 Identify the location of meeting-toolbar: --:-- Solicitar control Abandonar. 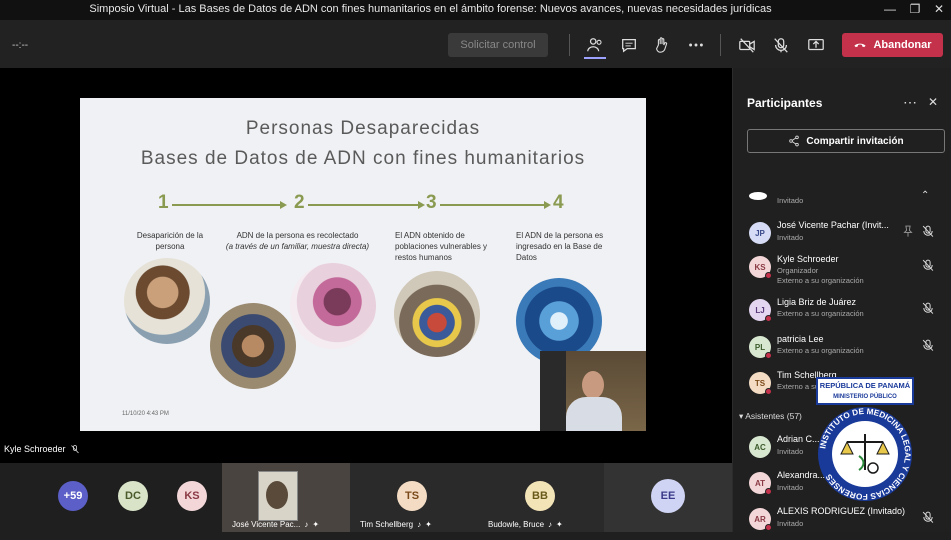
(475, 44).